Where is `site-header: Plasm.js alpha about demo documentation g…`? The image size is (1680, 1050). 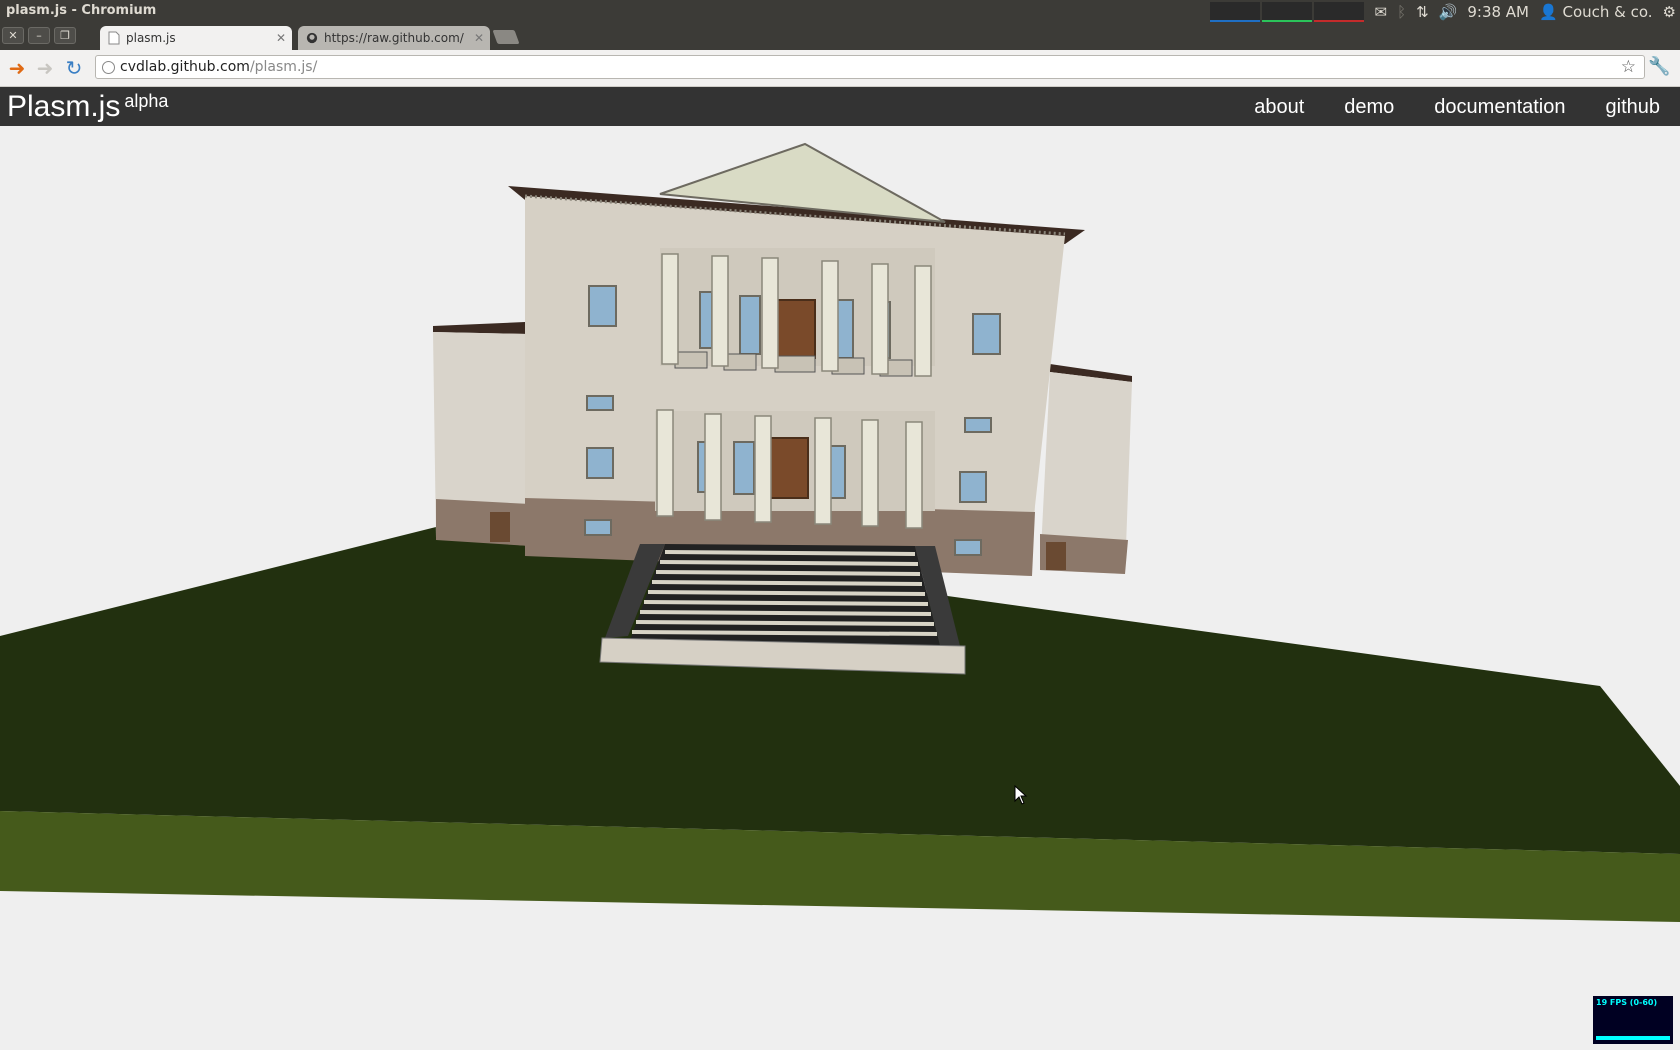
site-header: Plasm.js alpha about demo documentation g… is located at coordinates (840, 106).